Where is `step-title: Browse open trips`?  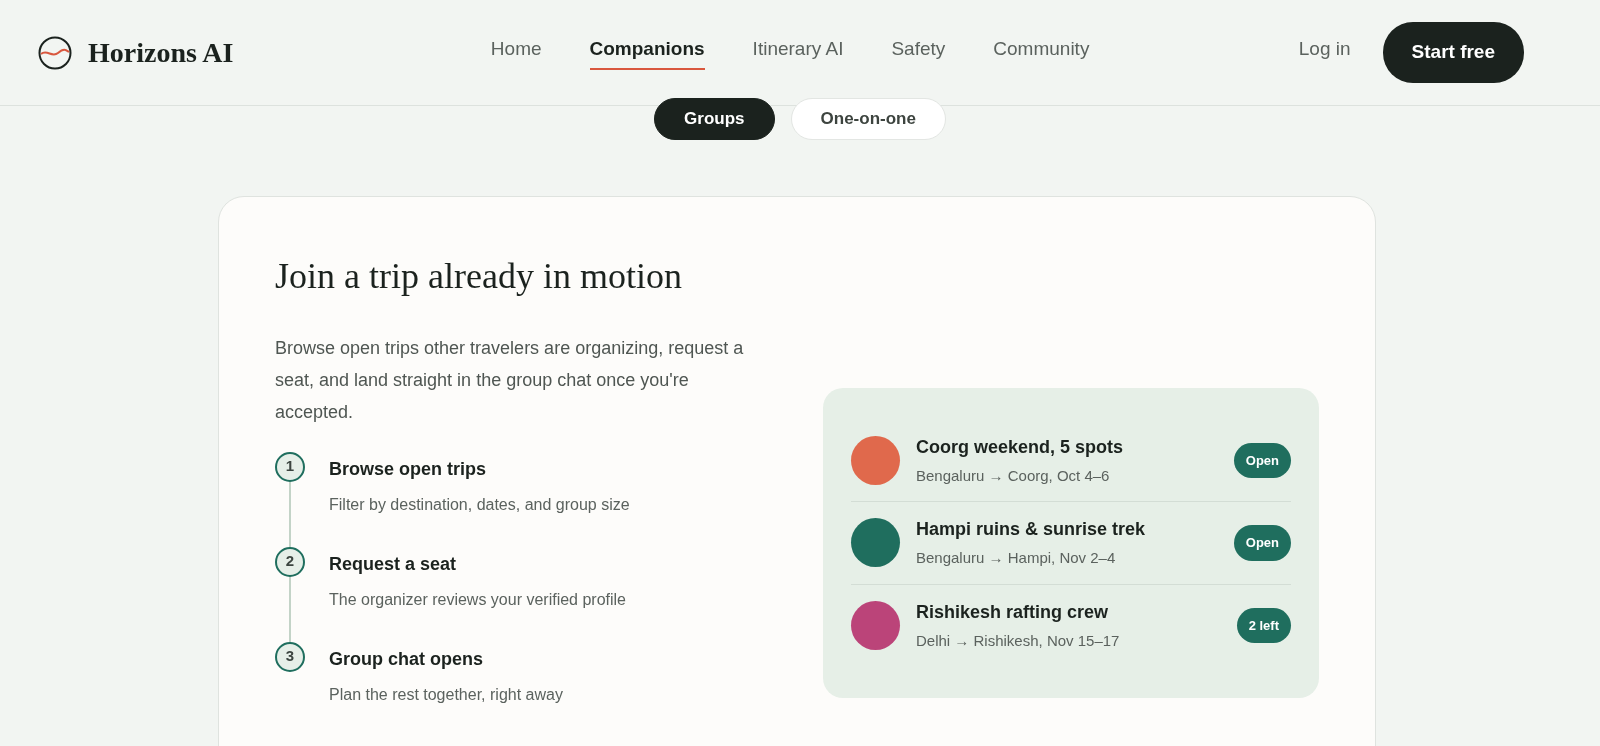 step-title: Browse open trips is located at coordinates (408, 469).